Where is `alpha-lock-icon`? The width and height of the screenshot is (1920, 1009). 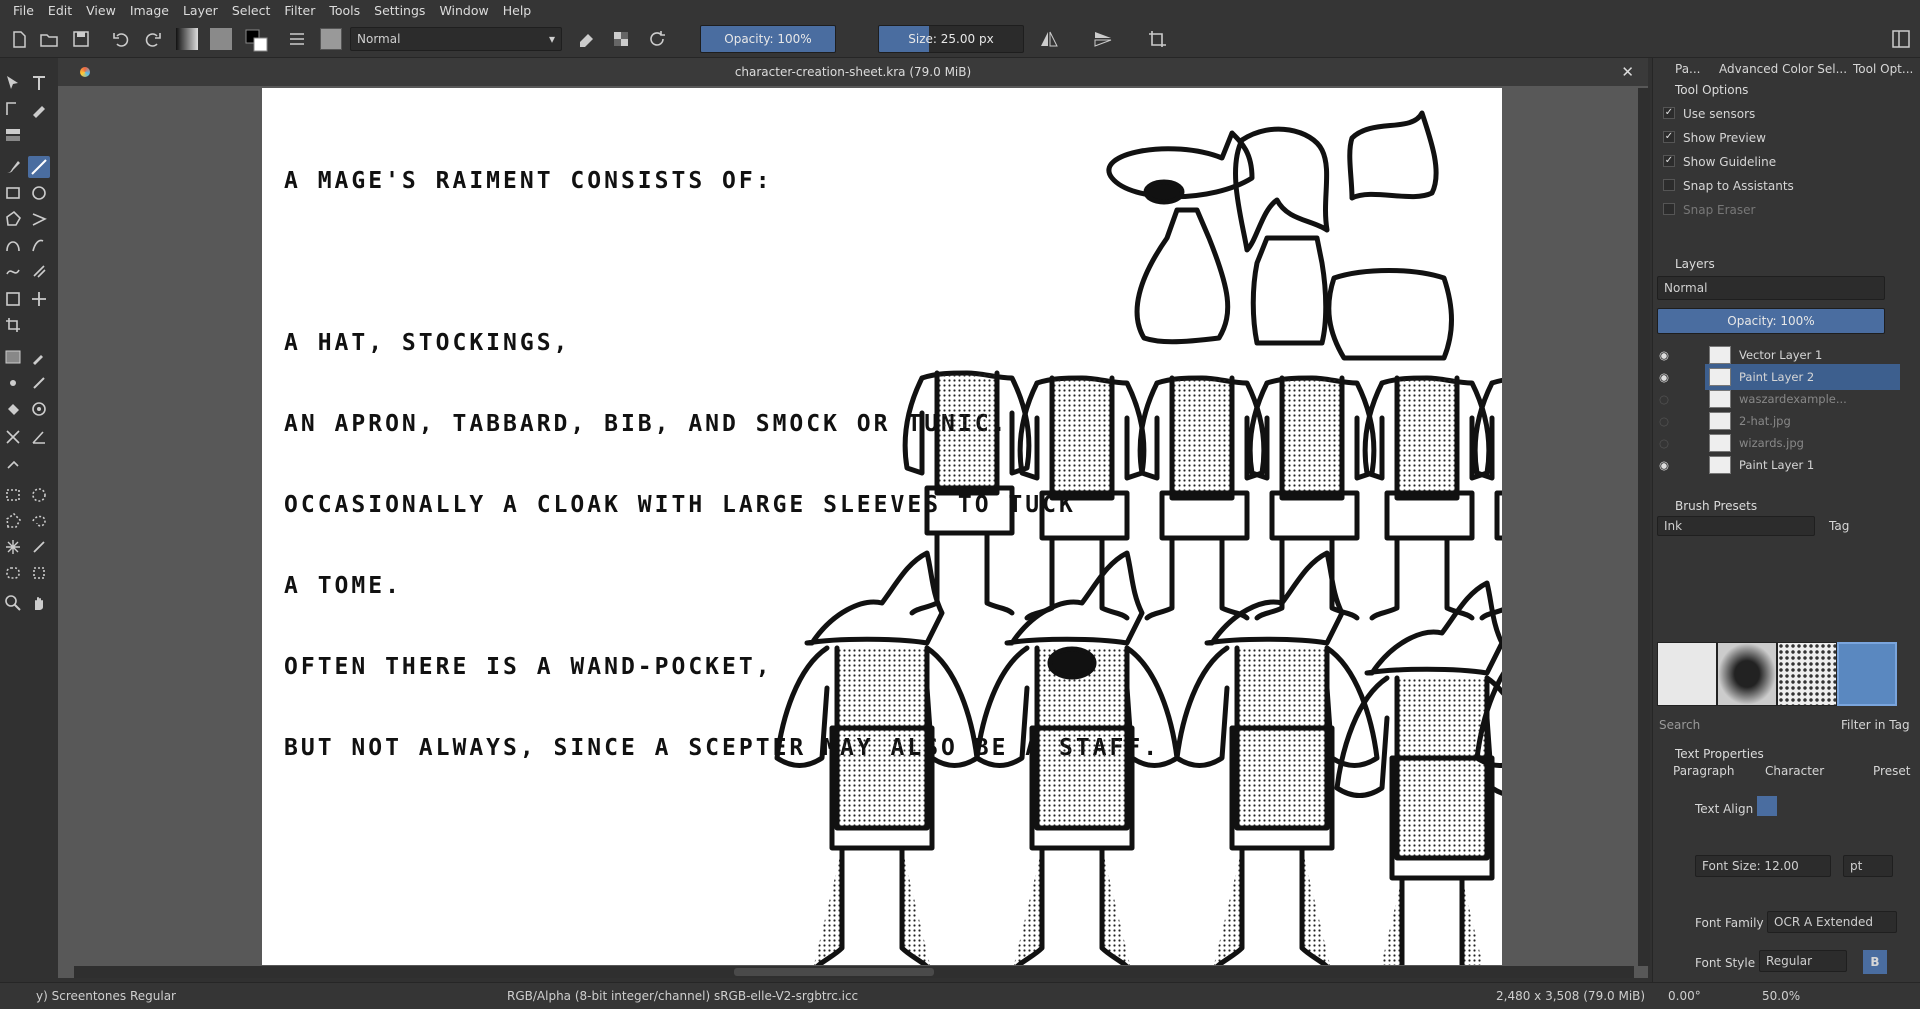
alpha-lock-icon is located at coordinates (621, 39).